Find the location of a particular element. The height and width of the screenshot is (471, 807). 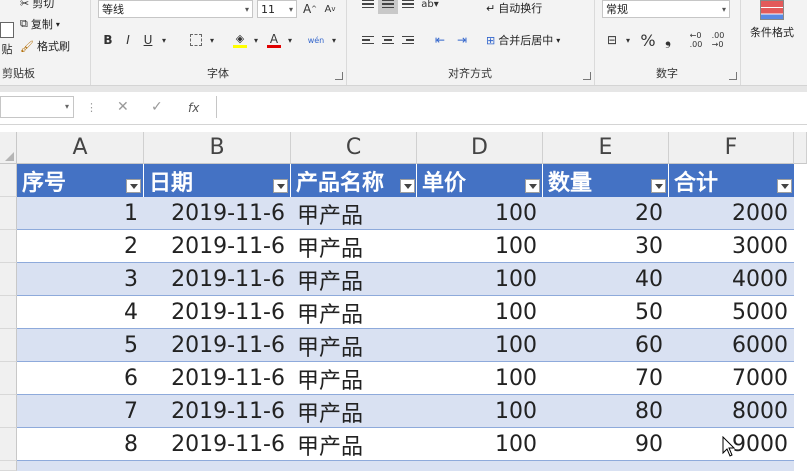

cell-seq: 4 is located at coordinates (80, 312).